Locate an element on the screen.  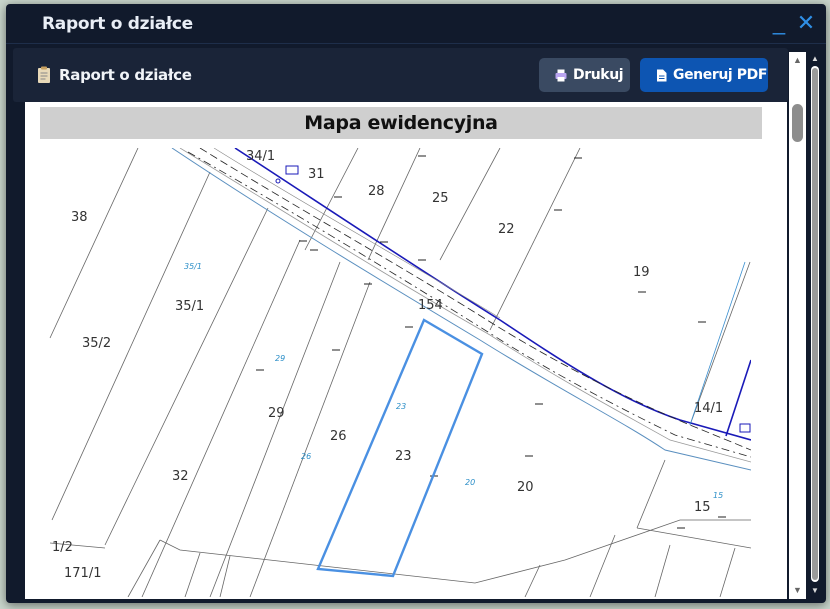
parcel-label: 32 is located at coordinates (180, 476).